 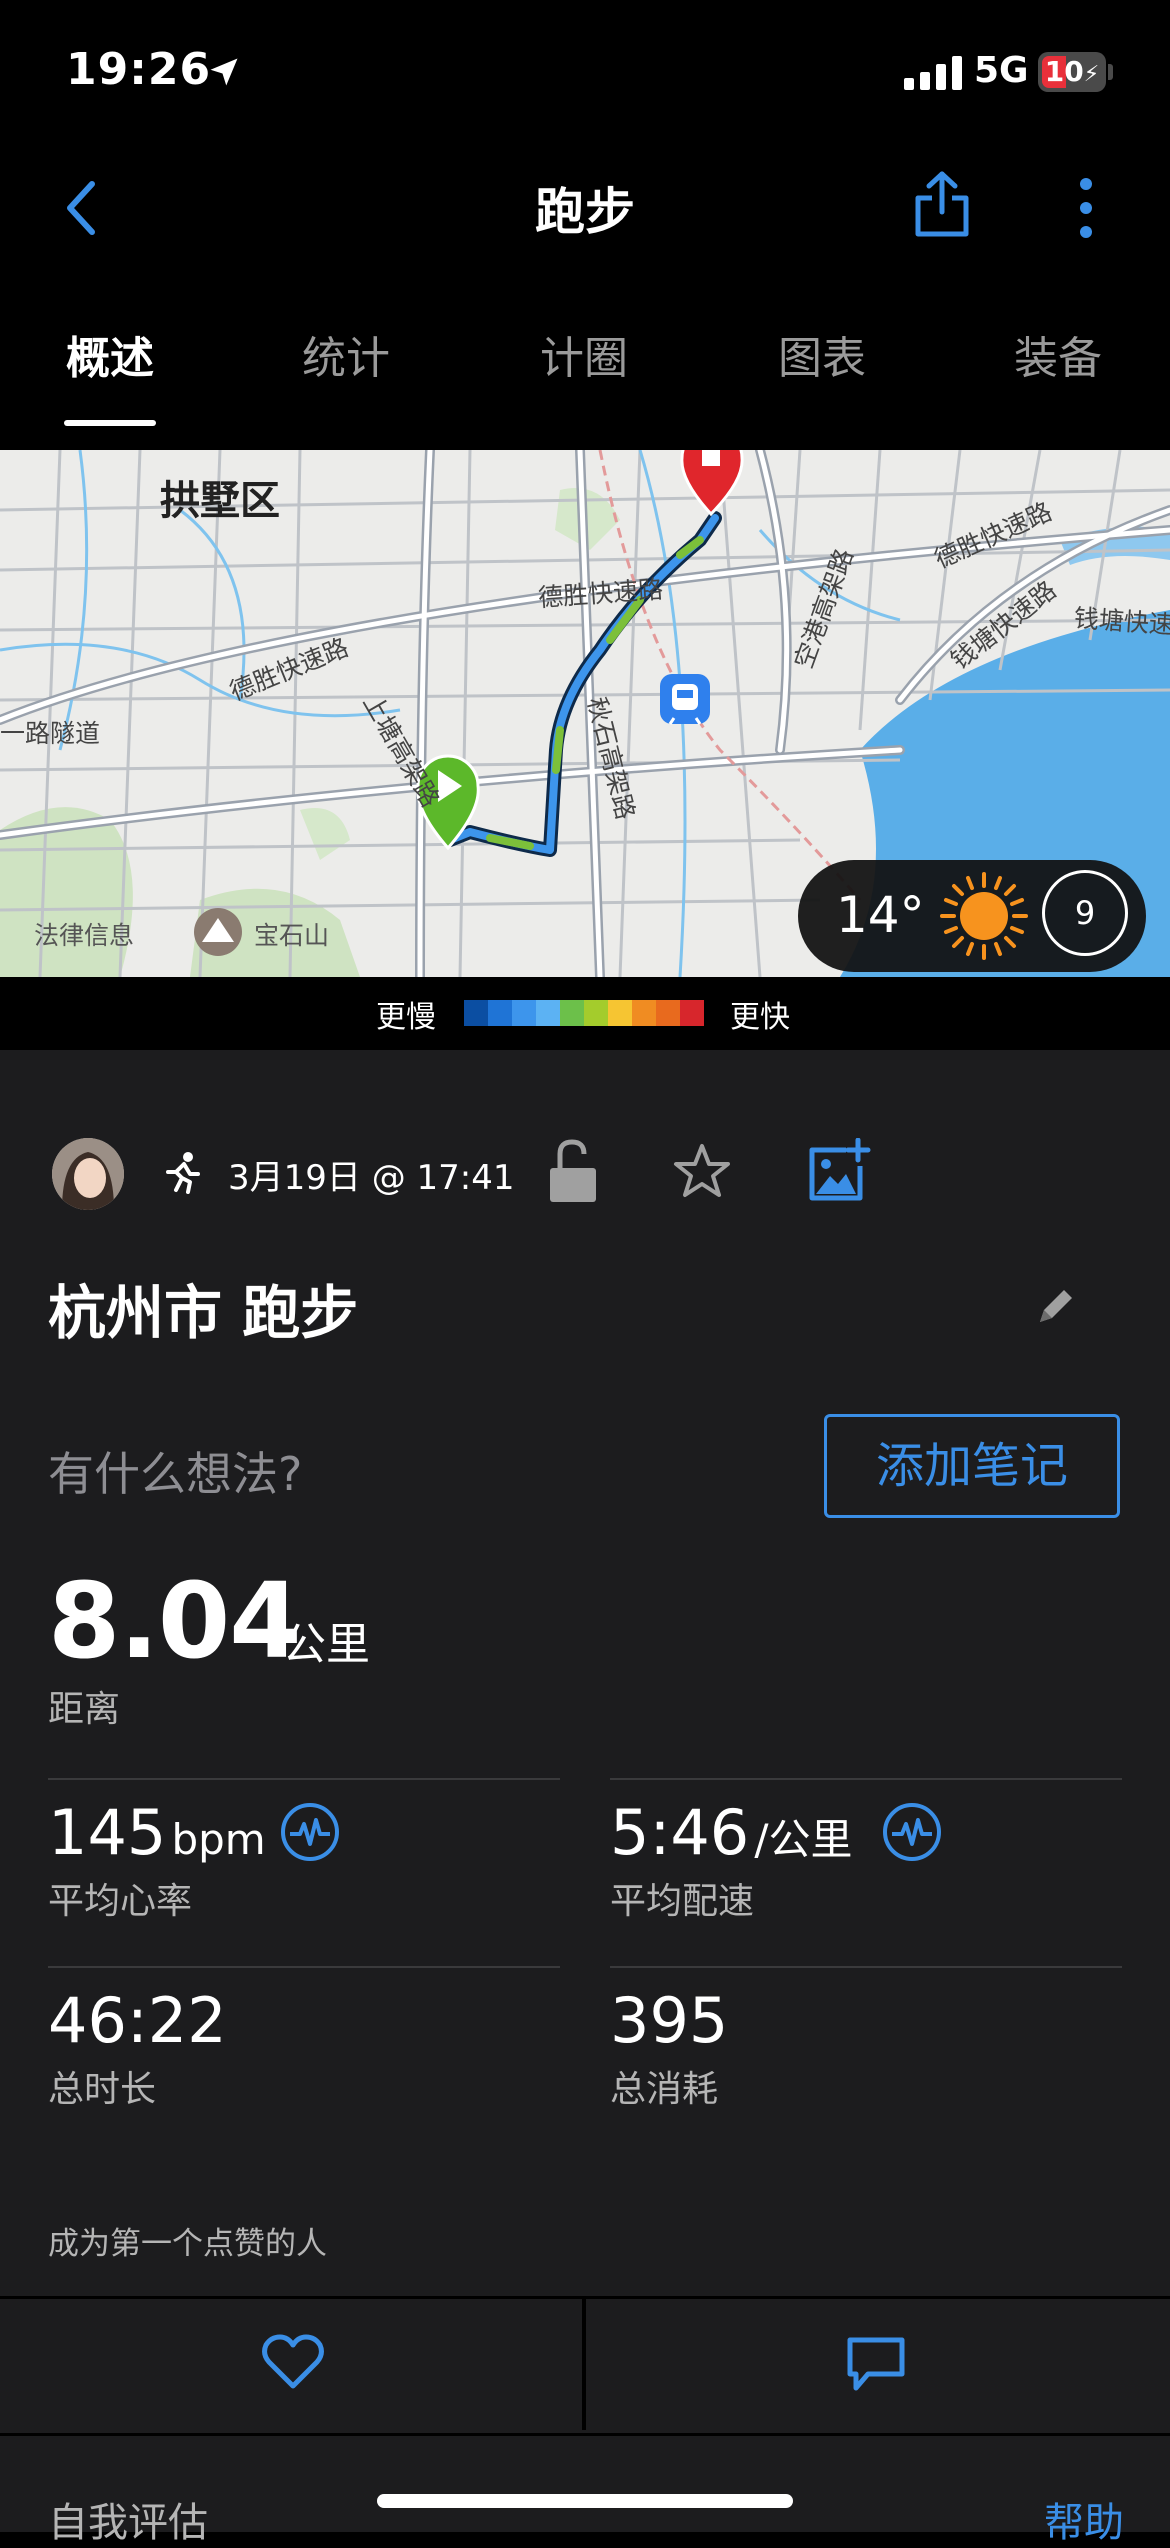 What do you see at coordinates (1001, 70) in the screenshot?
I see `network-type: 5G` at bounding box center [1001, 70].